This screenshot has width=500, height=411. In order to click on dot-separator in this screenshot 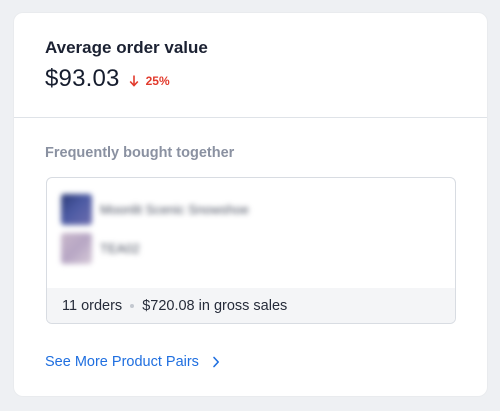, I will do `click(132, 305)`.